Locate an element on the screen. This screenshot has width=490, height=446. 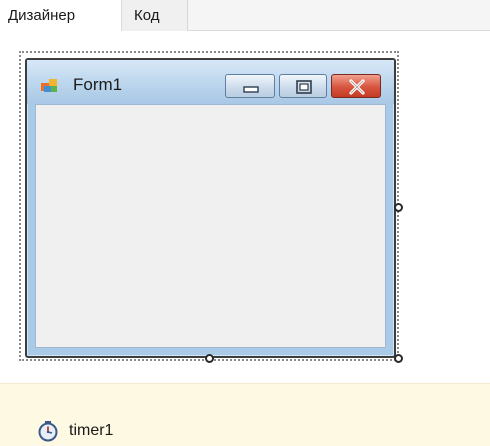
close-icon is located at coordinates (357, 87).